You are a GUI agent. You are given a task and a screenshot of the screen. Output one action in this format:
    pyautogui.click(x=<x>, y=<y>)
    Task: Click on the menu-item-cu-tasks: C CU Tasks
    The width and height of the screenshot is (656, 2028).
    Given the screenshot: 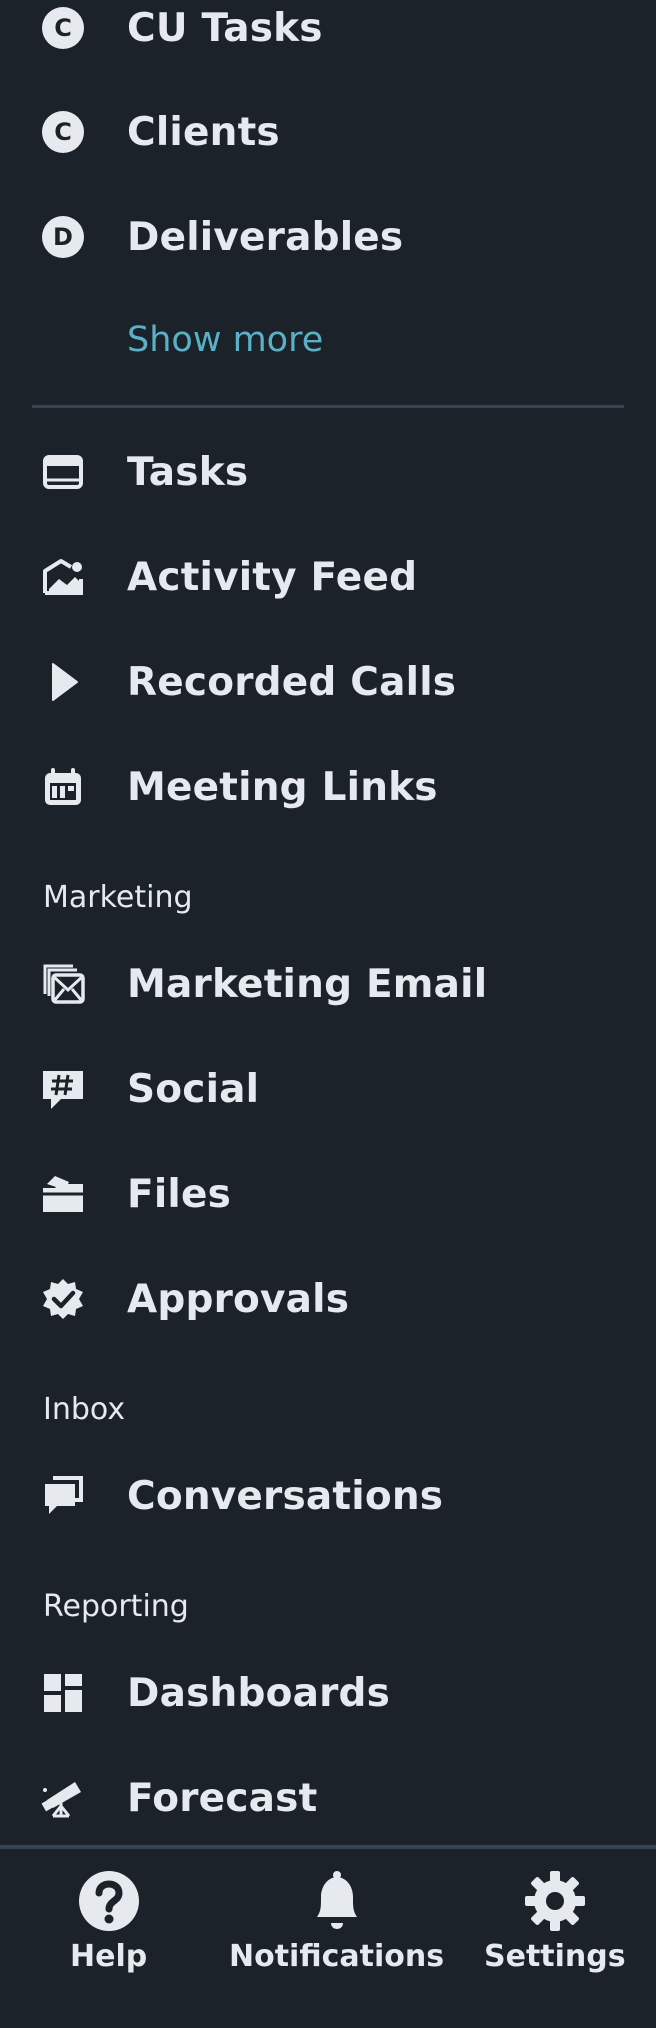 What is the action you would take?
    pyautogui.click(x=328, y=34)
    